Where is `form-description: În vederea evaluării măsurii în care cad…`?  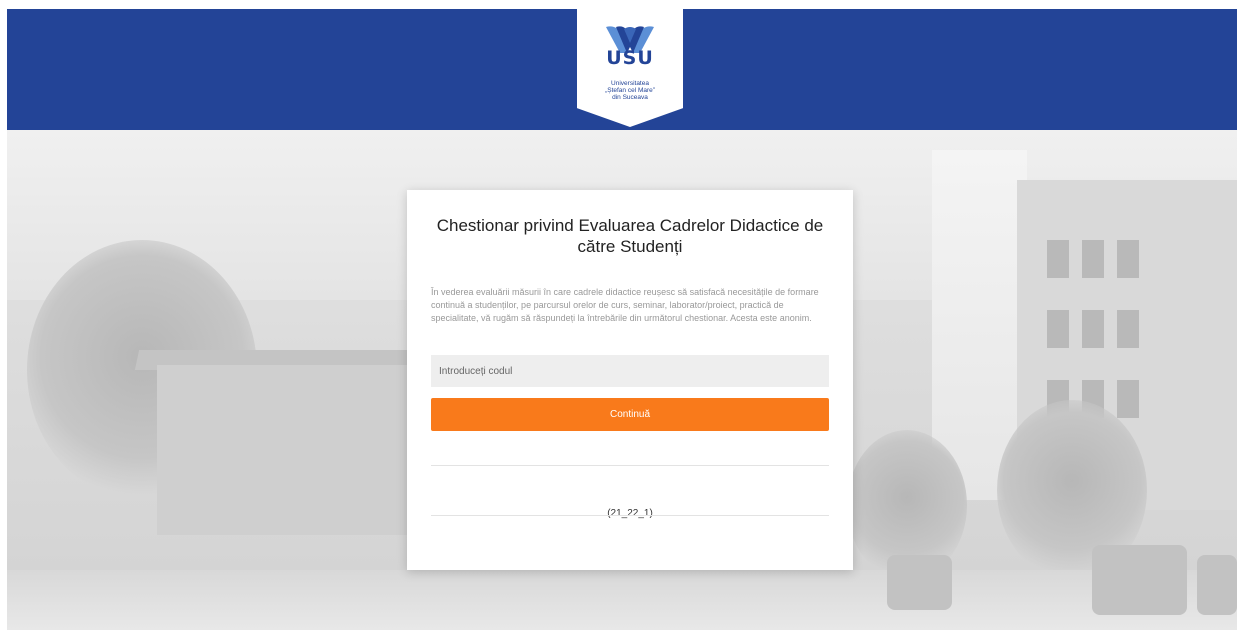 form-description: În vederea evaluării măsurii în care cad… is located at coordinates (625, 305).